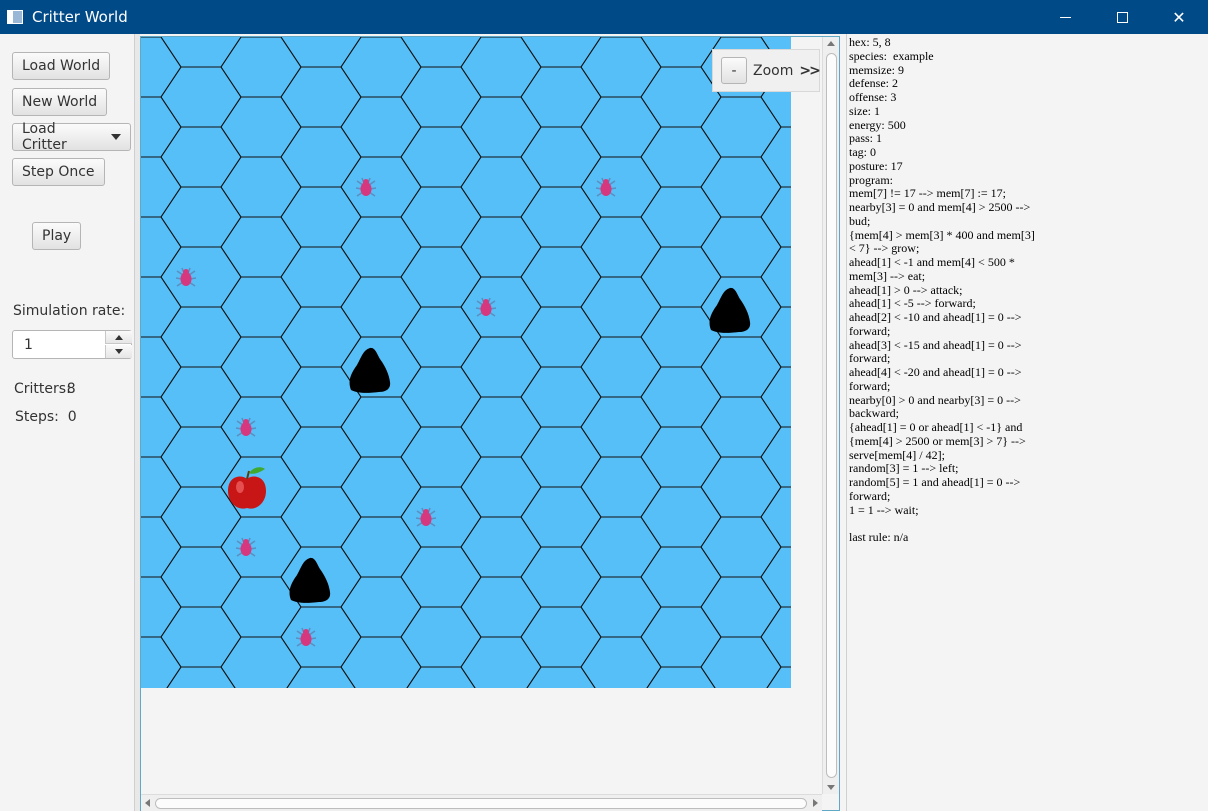 The image size is (1208, 811). I want to click on simulation-rate-spinner, so click(72, 344).